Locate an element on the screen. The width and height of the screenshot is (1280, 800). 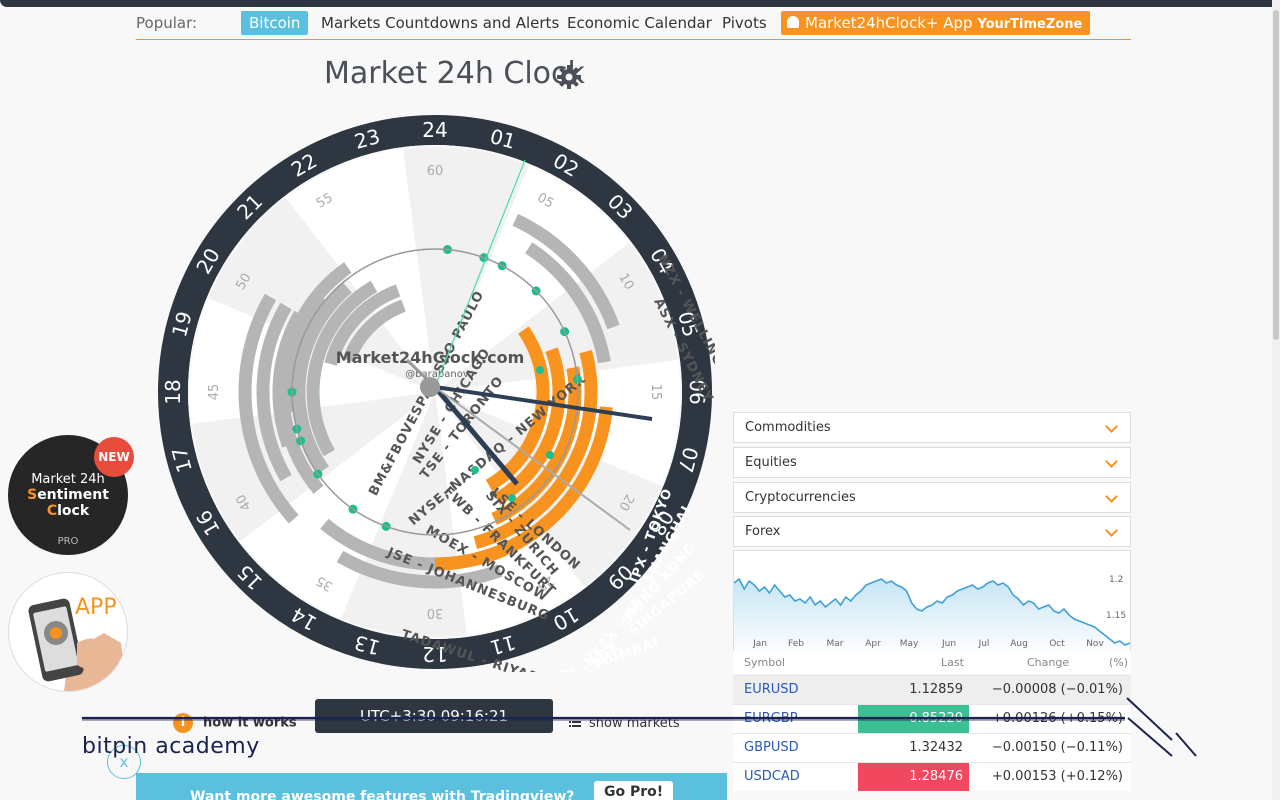
app-label: Market24hClock+ App is located at coordinates (889, 23).